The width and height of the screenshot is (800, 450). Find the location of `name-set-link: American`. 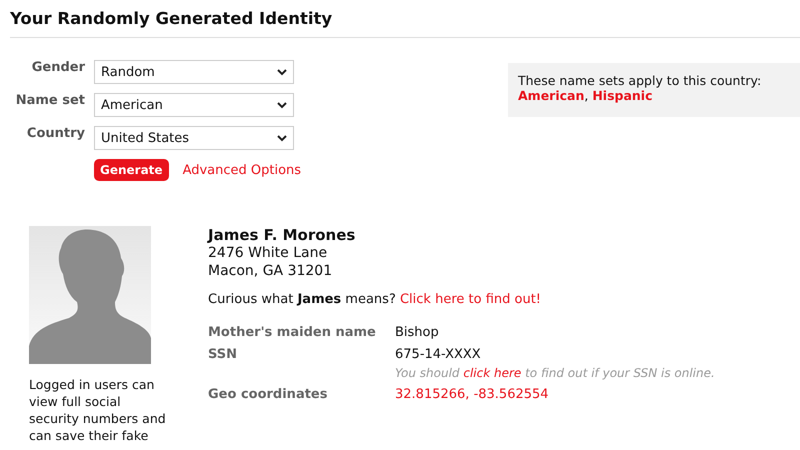

name-set-link: American is located at coordinates (551, 95).